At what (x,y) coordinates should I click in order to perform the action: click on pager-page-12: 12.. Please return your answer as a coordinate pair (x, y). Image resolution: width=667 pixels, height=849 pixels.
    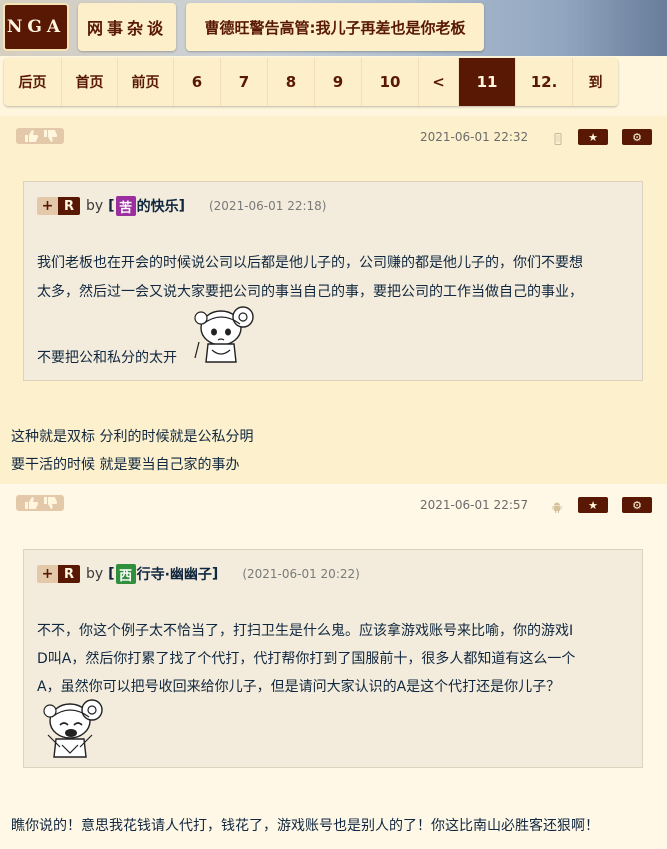
    Looking at the image, I should click on (544, 82).